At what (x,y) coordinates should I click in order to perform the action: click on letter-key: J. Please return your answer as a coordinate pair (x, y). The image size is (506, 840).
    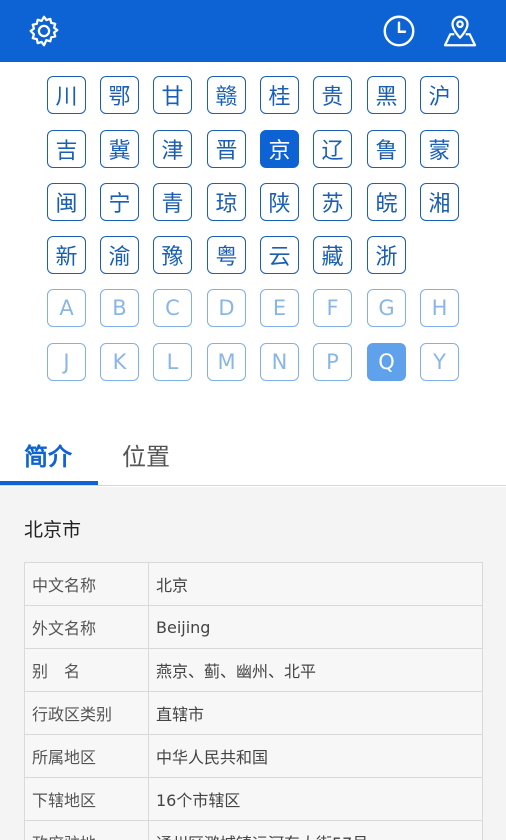
    Looking at the image, I should click on (66, 362).